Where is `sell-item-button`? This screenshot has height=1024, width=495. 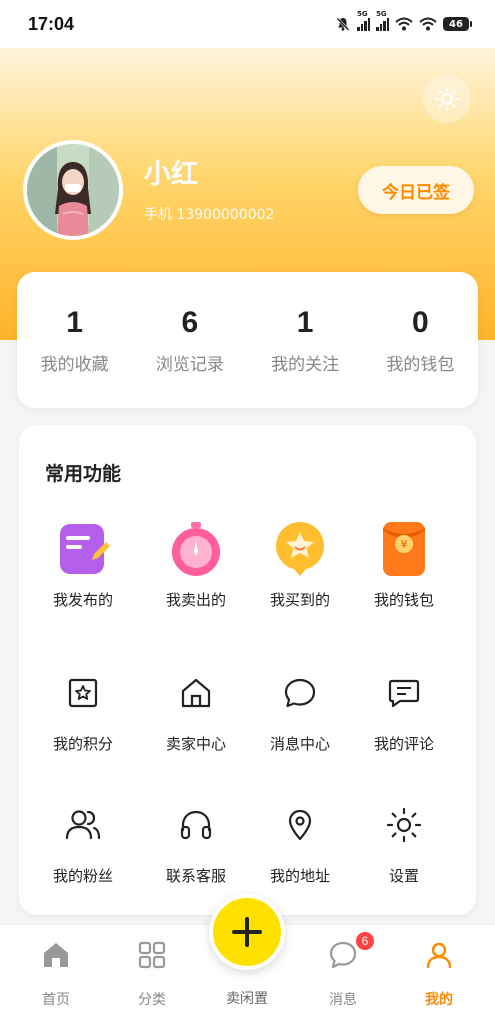
sell-item-button is located at coordinates (247, 932).